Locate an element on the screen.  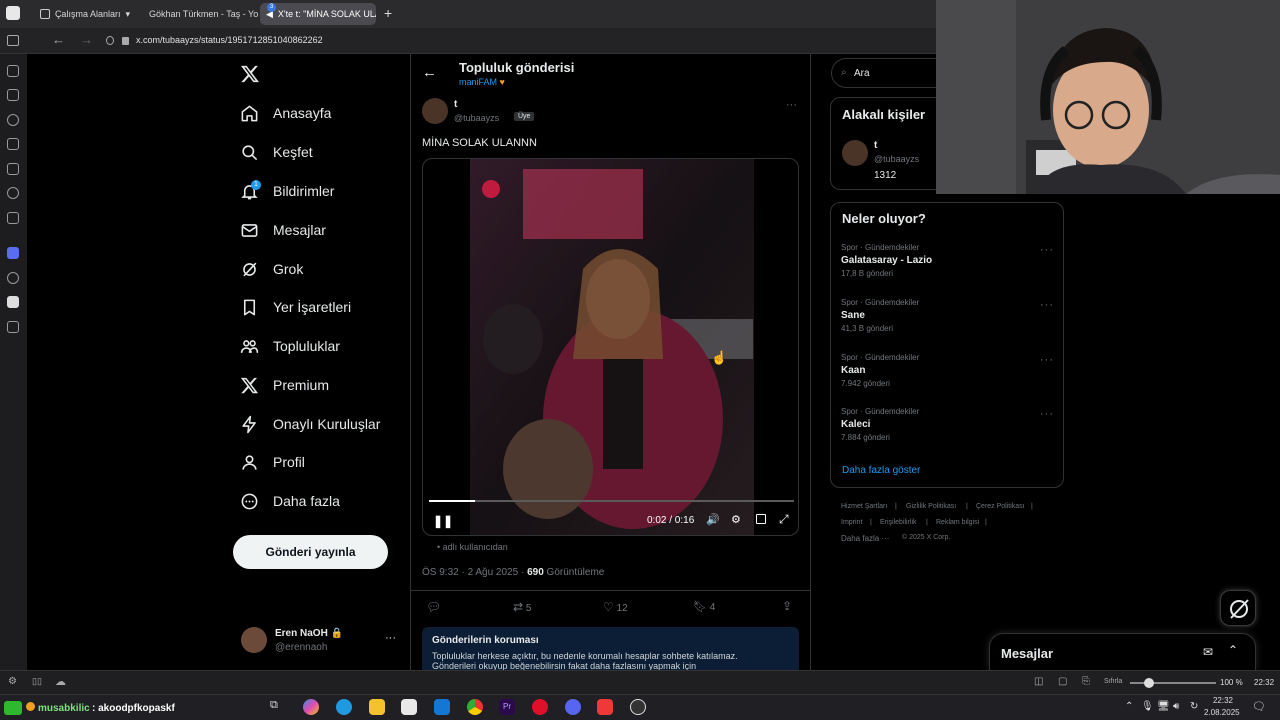
avatar is located at coordinates (254, 640).